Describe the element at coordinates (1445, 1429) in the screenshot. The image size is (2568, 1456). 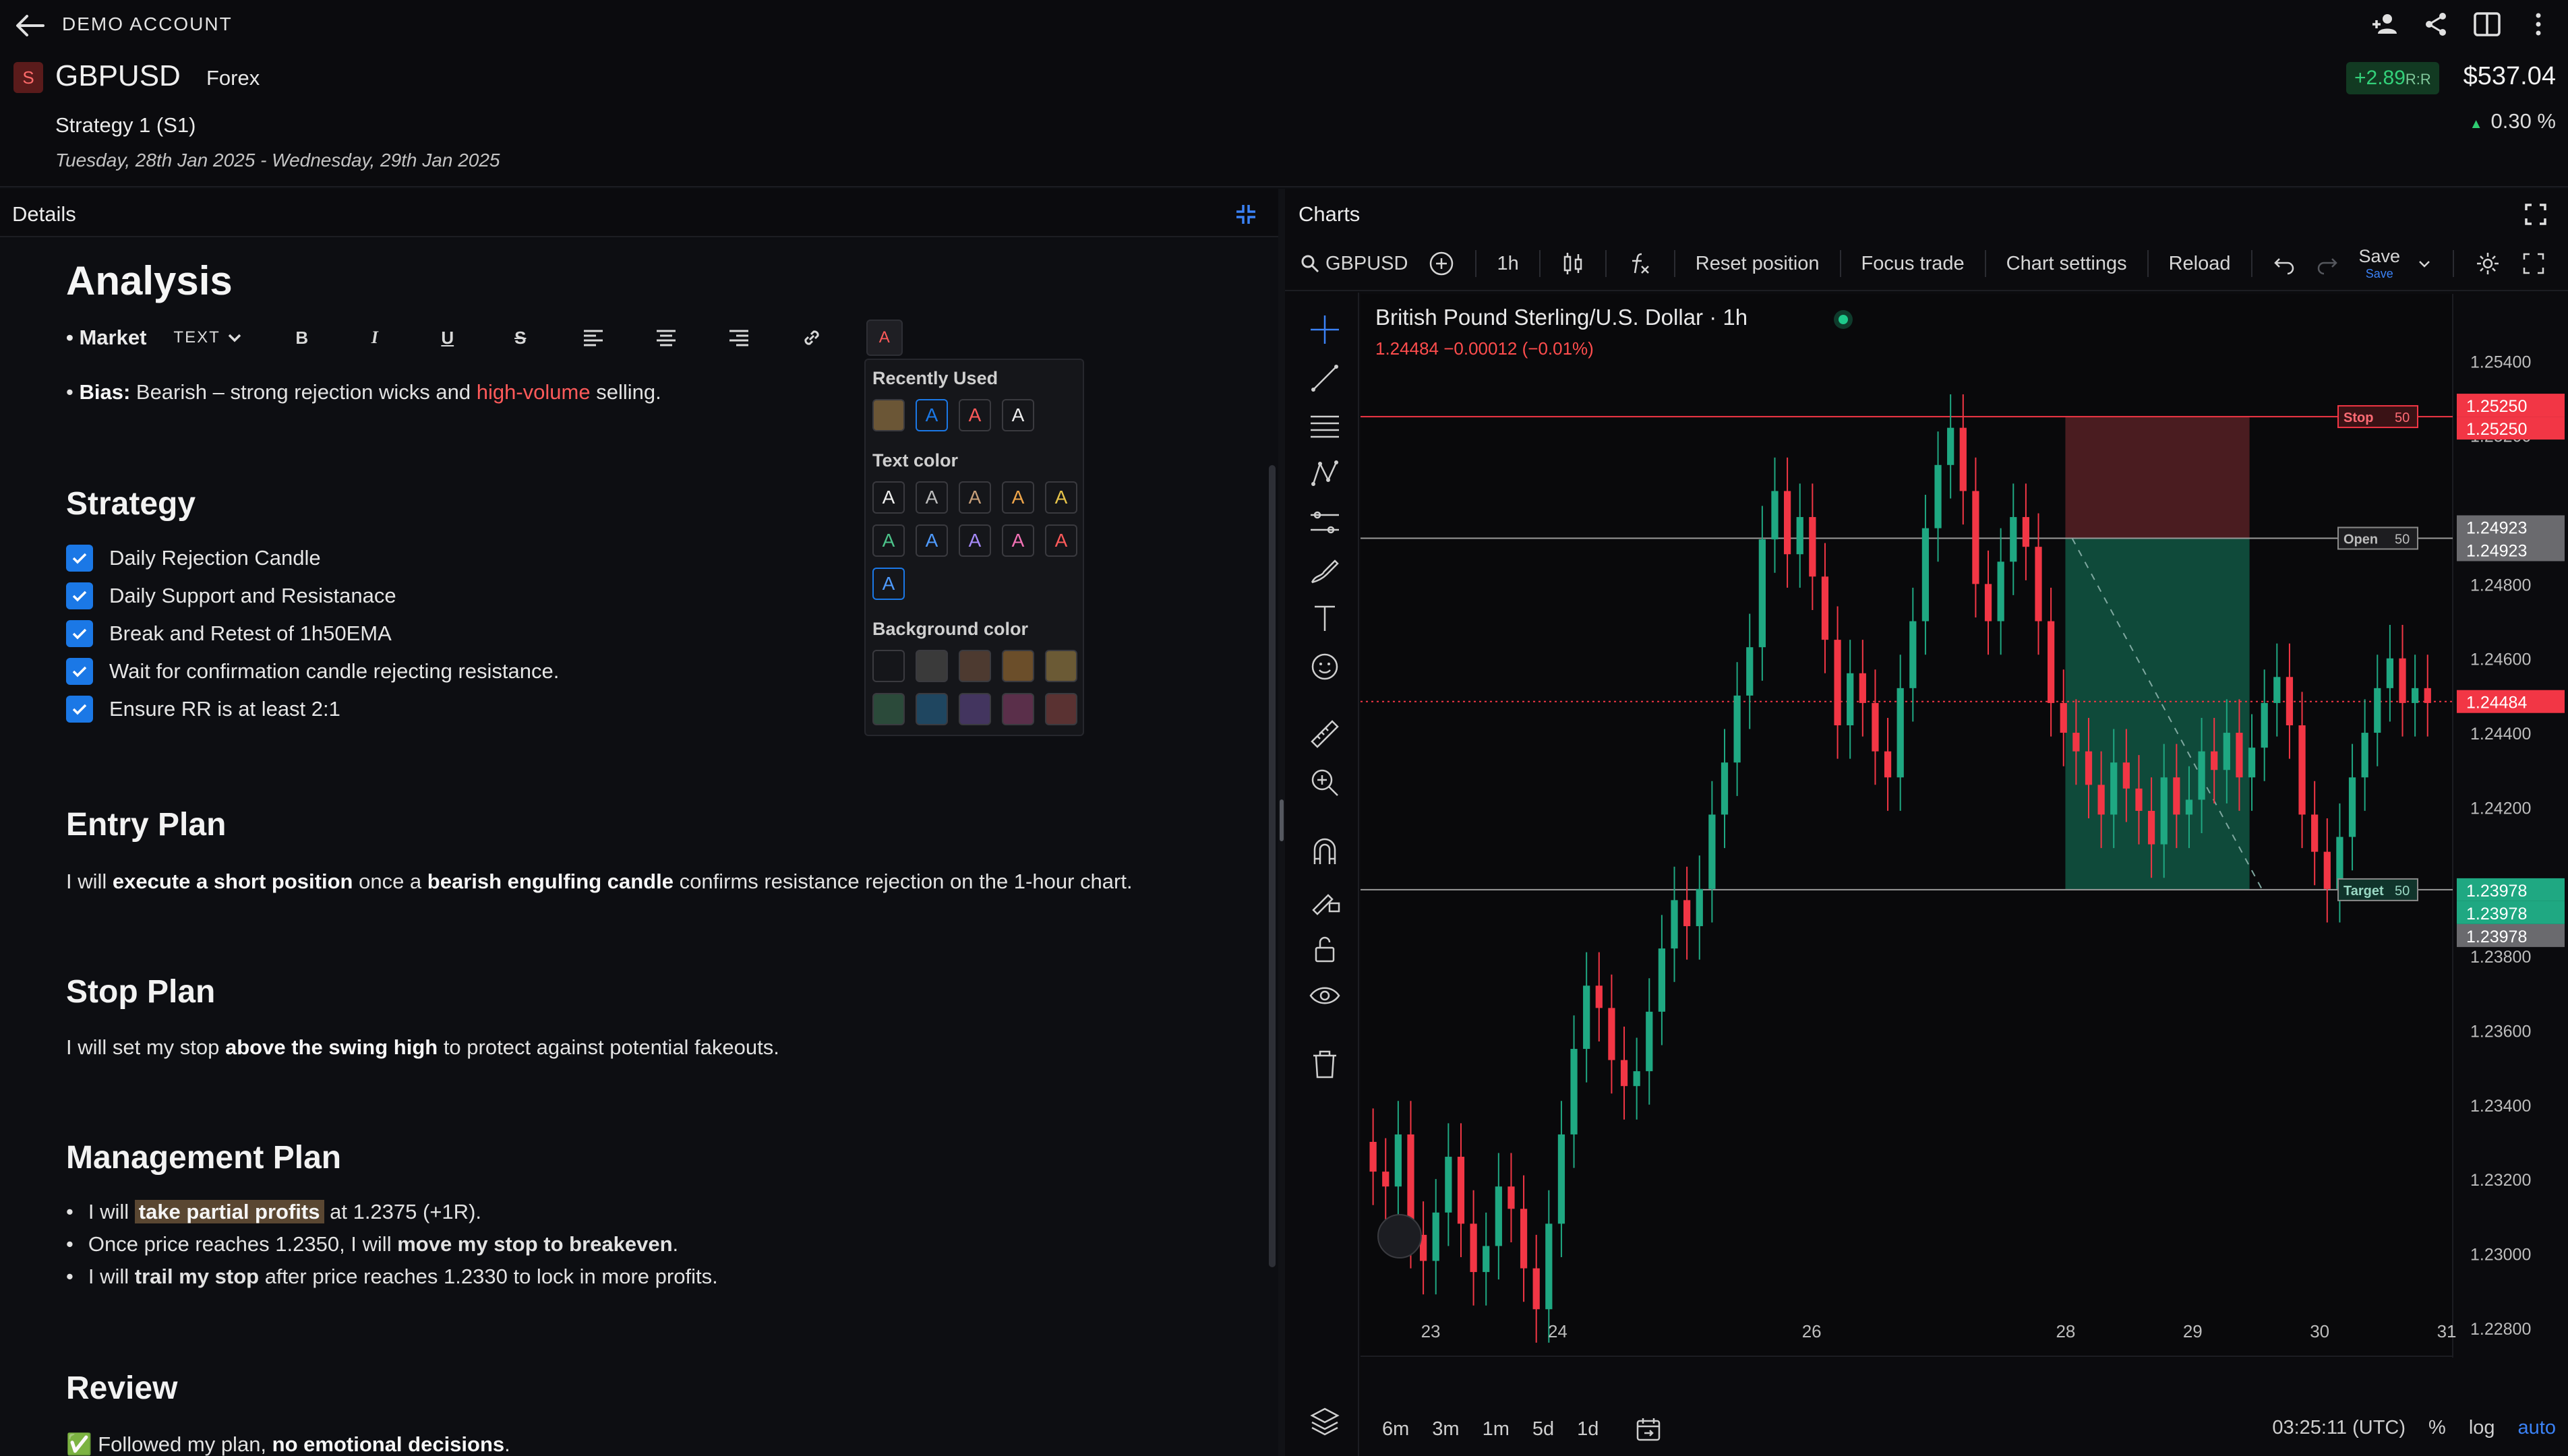
I see `range-button: 3m` at that location.